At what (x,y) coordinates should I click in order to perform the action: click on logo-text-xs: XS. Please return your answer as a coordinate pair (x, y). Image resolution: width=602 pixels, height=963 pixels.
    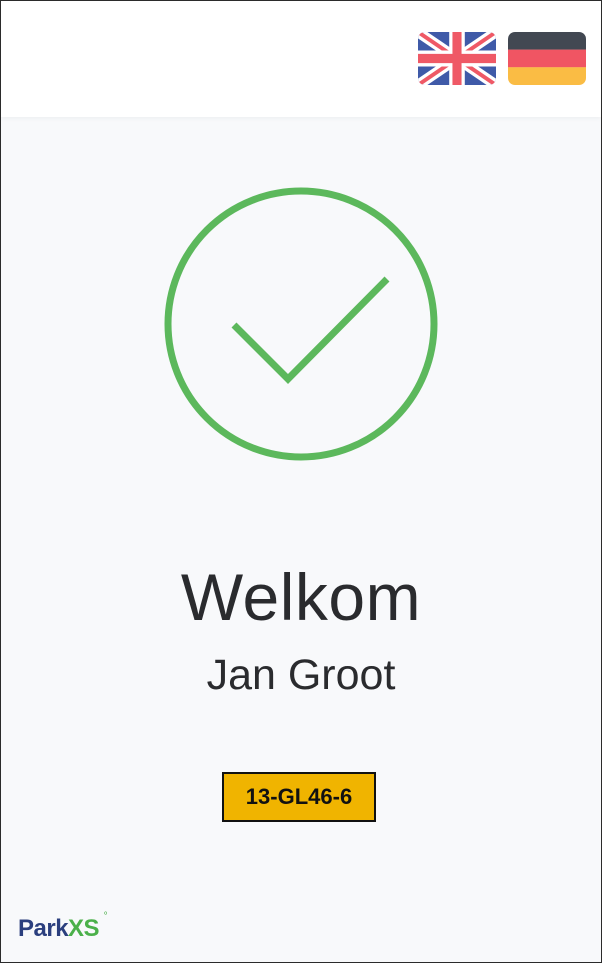
    Looking at the image, I should click on (84, 928).